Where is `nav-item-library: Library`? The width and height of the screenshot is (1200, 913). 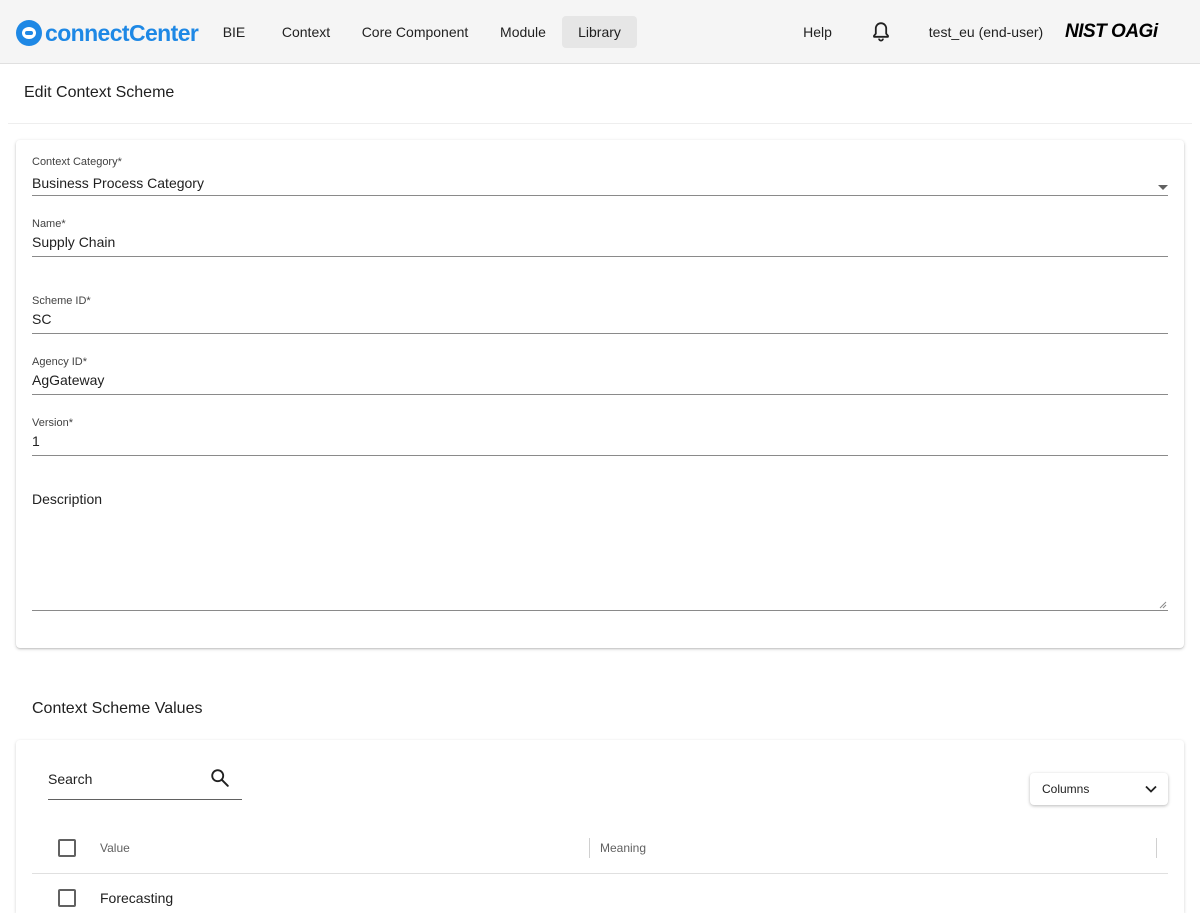
nav-item-library: Library is located at coordinates (599, 32).